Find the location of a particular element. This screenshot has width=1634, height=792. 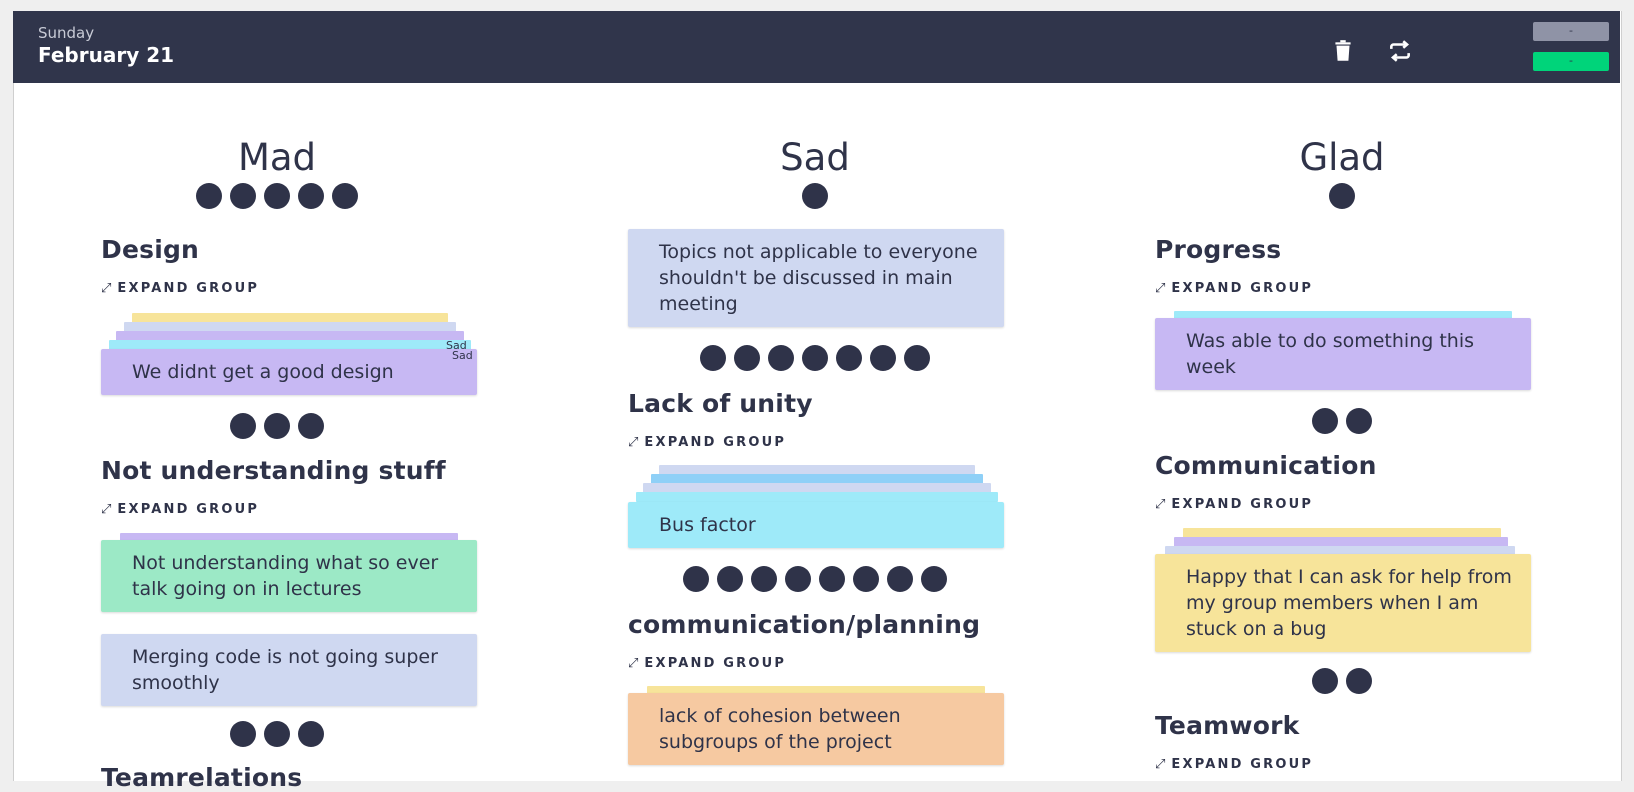

top-bar: Sunday February 21 - - is located at coordinates (816, 47).